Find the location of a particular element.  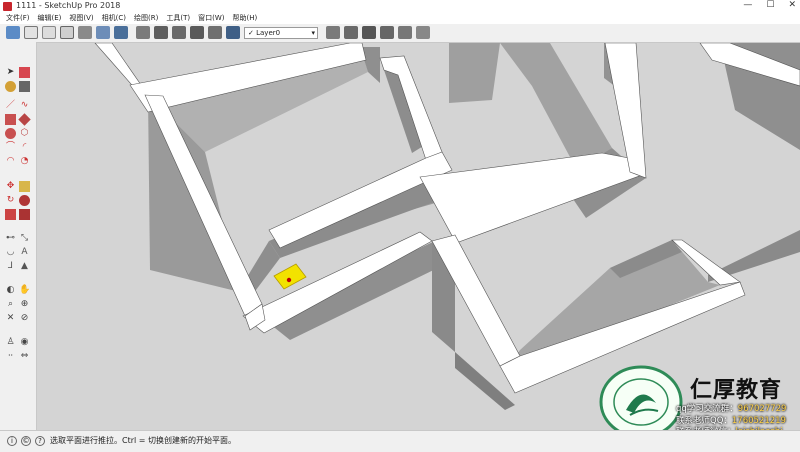

maximize-button: ☐ is located at coordinates (770, 6).